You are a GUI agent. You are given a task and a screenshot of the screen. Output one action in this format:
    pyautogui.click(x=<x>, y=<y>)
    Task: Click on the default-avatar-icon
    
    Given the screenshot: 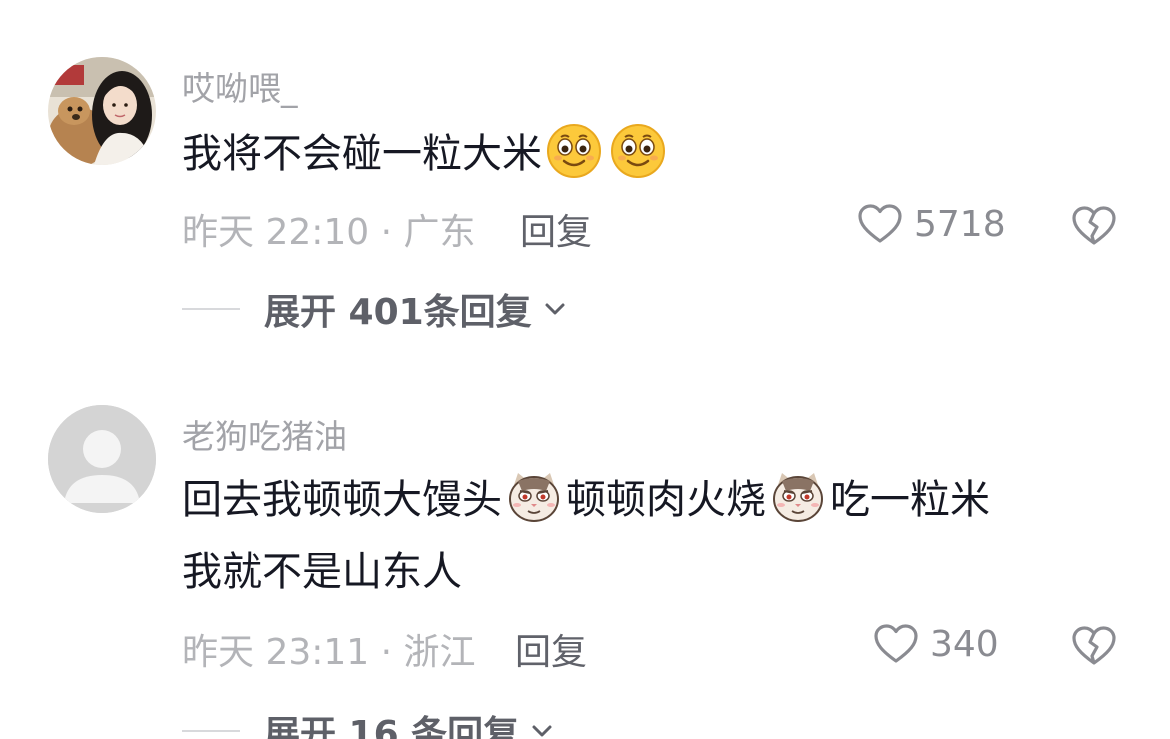 What is the action you would take?
    pyautogui.click(x=102, y=459)
    